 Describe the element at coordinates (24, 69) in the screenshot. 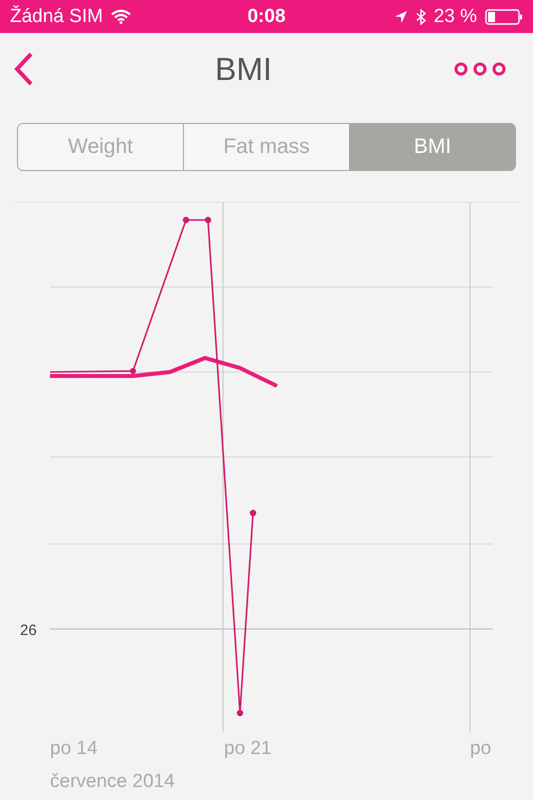

I see `back-icon` at that location.